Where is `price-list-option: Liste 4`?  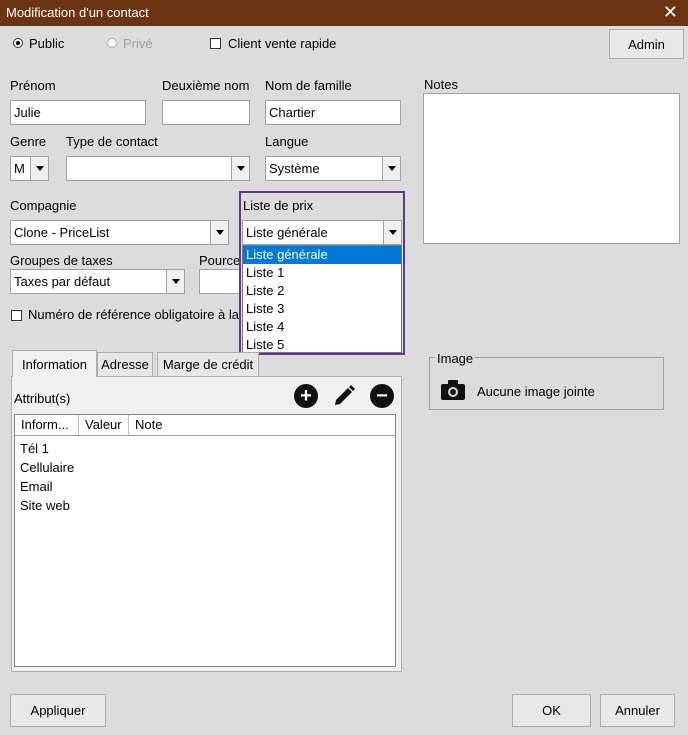
price-list-option: Liste 4 is located at coordinates (322, 327).